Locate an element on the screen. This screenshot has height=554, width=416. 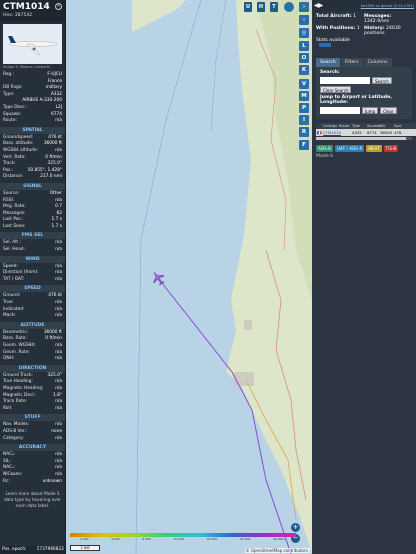
tab-search: Search is located at coordinates (328, 62).